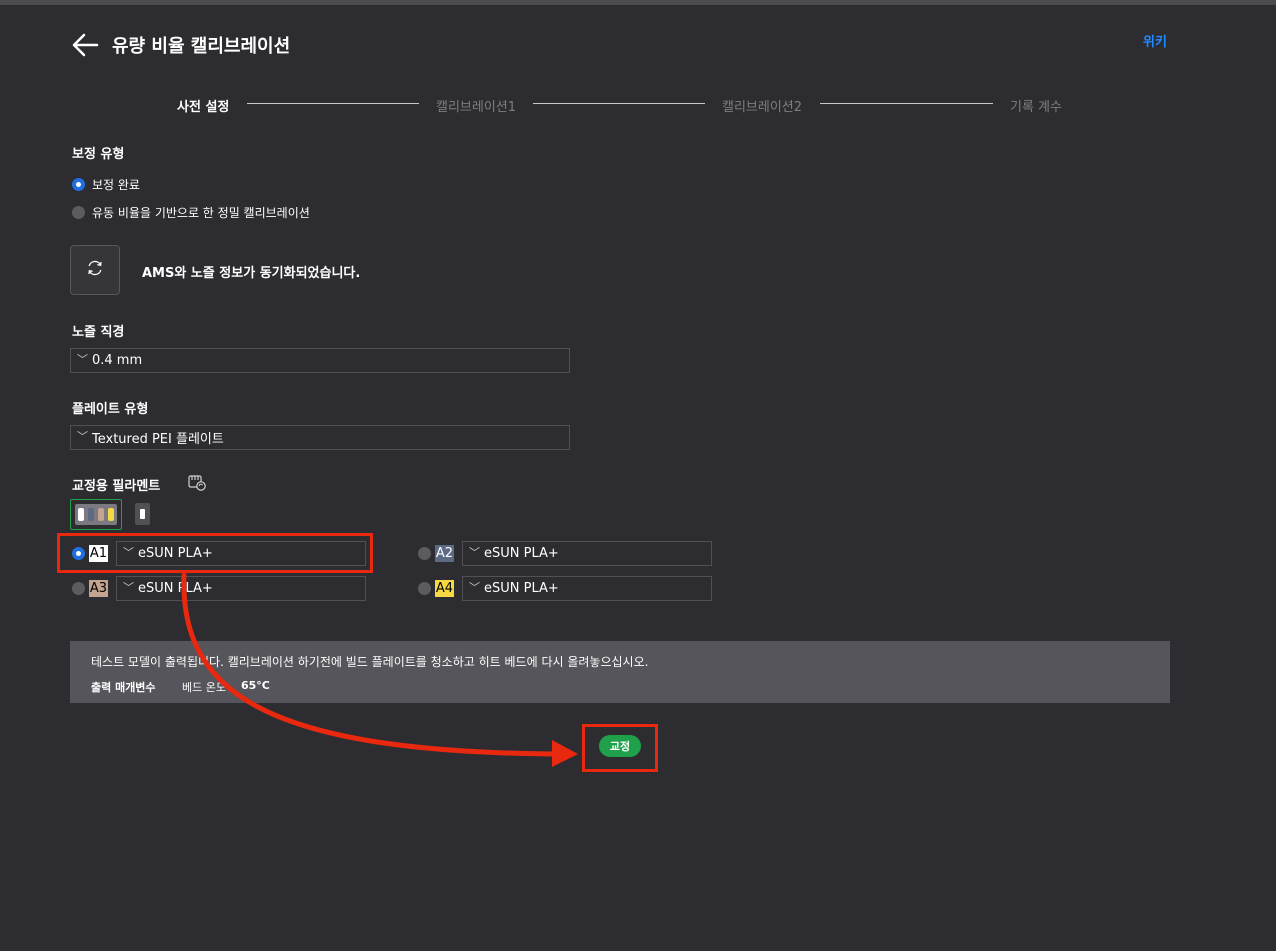 Image resolution: width=1276 pixels, height=951 pixels. What do you see at coordinates (158, 439) in the screenshot?
I see `plate-type-value: Textured PEI 플레이트` at bounding box center [158, 439].